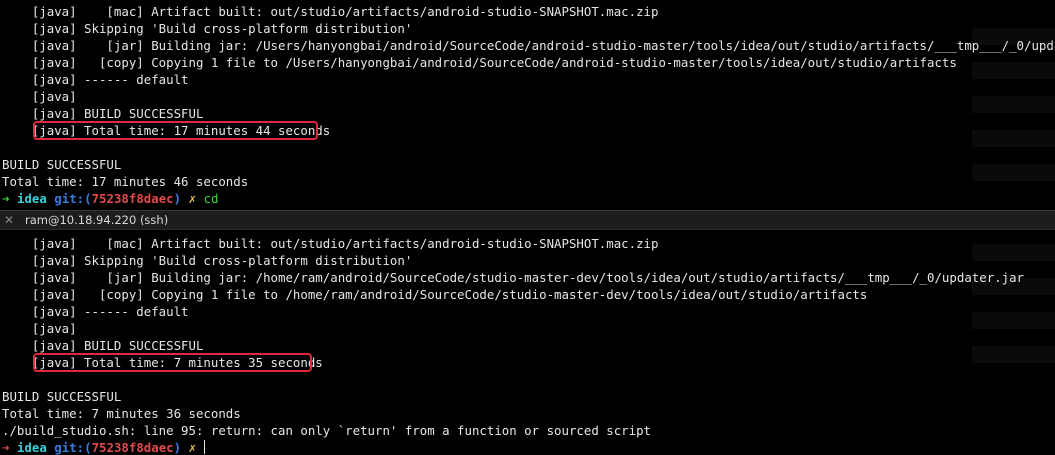  I want to click on total-time-summary-line: Total time: 17 minutes 46 seconds, so click(125, 181).